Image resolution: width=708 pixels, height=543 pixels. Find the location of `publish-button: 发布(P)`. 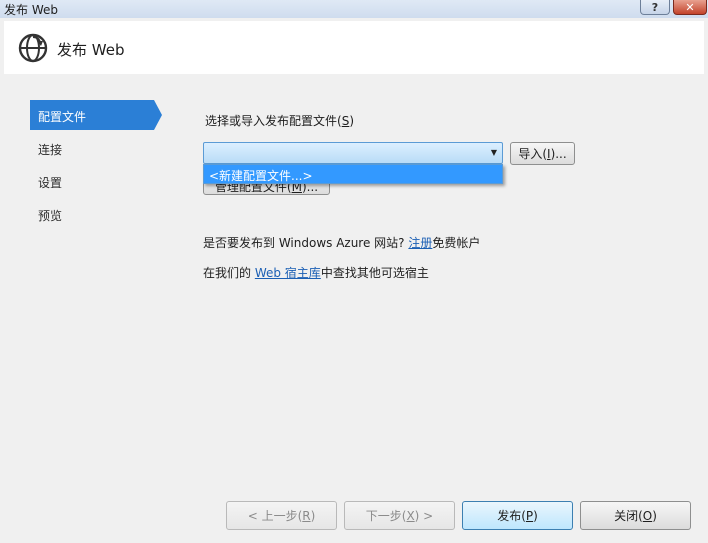

publish-button: 发布(P) is located at coordinates (517, 515).